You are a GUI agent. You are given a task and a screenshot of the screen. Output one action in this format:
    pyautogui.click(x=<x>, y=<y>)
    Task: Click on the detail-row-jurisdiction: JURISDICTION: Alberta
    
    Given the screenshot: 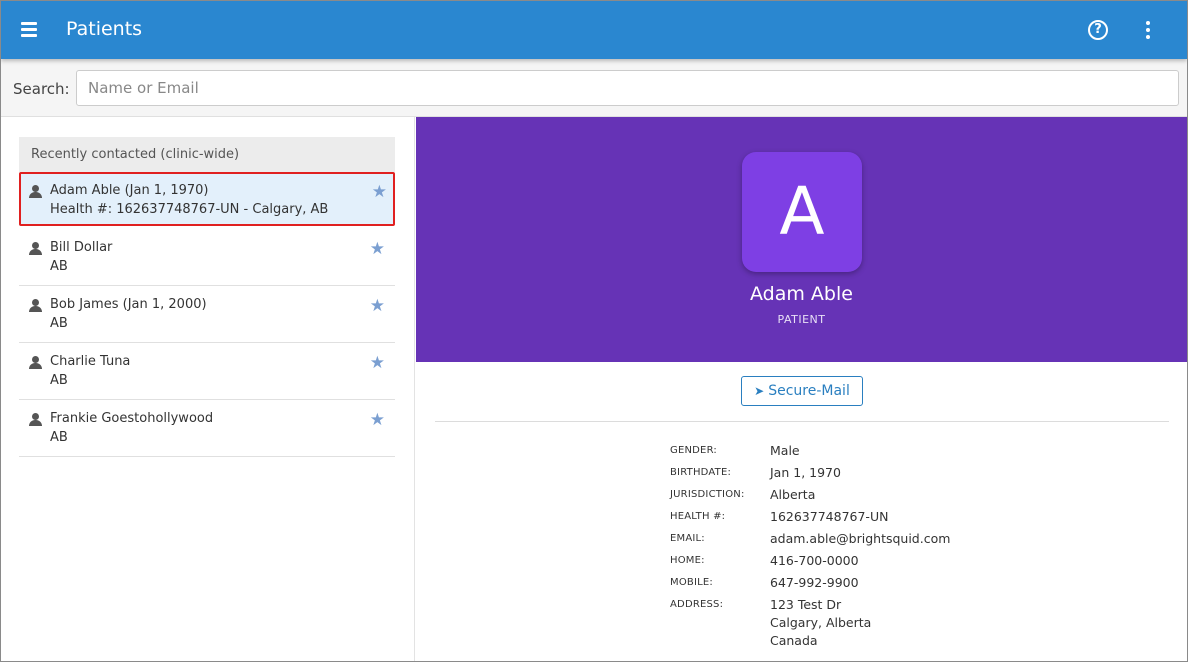 What is the action you would take?
    pyautogui.click(x=870, y=497)
    